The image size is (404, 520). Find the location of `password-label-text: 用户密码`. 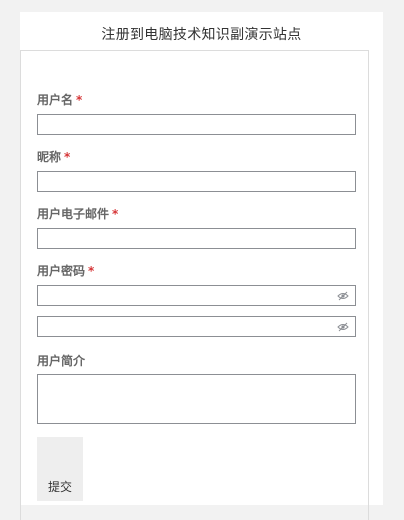

password-label-text: 用户密码 is located at coordinates (61, 271).